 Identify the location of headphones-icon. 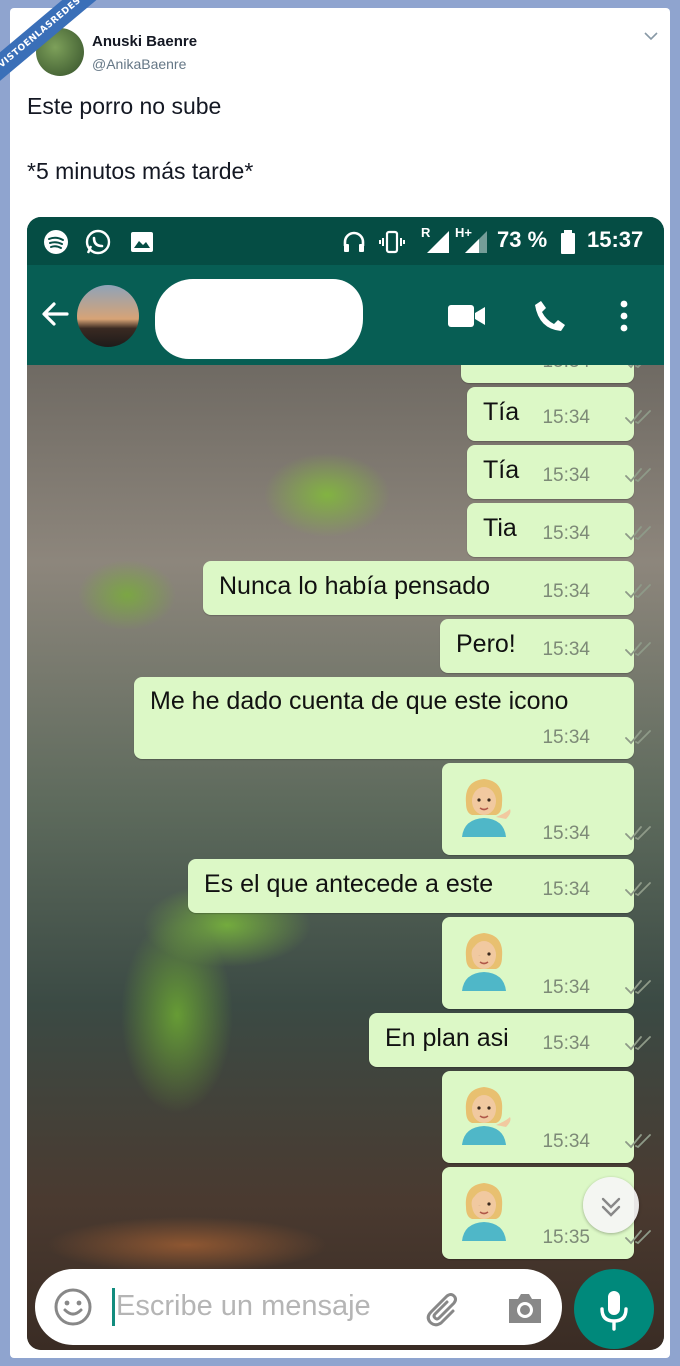
(354, 241).